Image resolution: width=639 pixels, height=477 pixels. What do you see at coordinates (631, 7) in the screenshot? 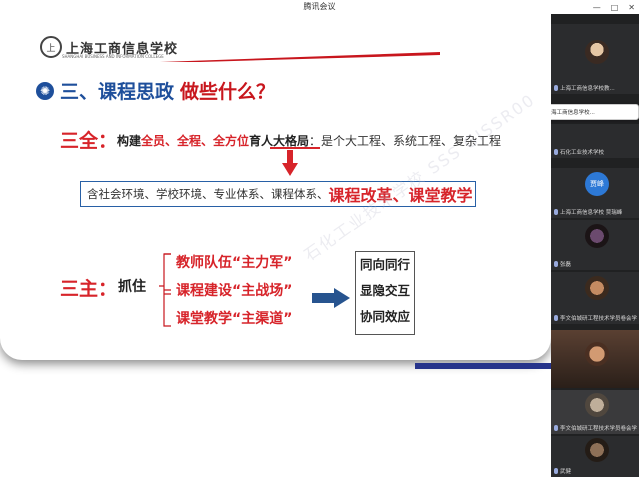
I see `close-icon: ✕` at bounding box center [631, 7].